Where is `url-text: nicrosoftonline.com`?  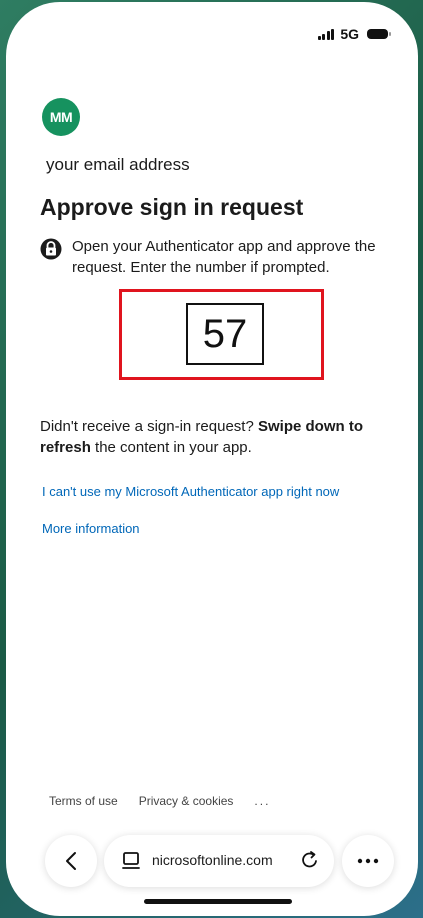 url-text: nicrosoftonline.com is located at coordinates (212, 860).